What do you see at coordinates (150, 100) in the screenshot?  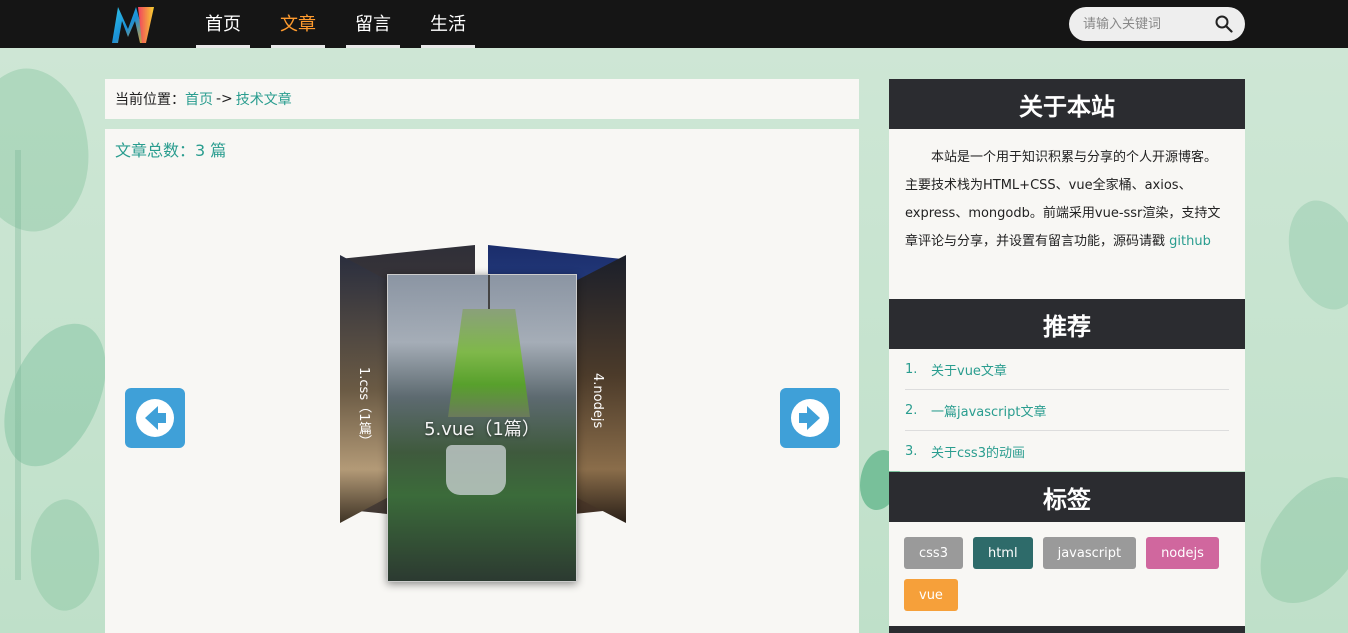 I see `breadcrumb-prefix: 当前位置：` at bounding box center [150, 100].